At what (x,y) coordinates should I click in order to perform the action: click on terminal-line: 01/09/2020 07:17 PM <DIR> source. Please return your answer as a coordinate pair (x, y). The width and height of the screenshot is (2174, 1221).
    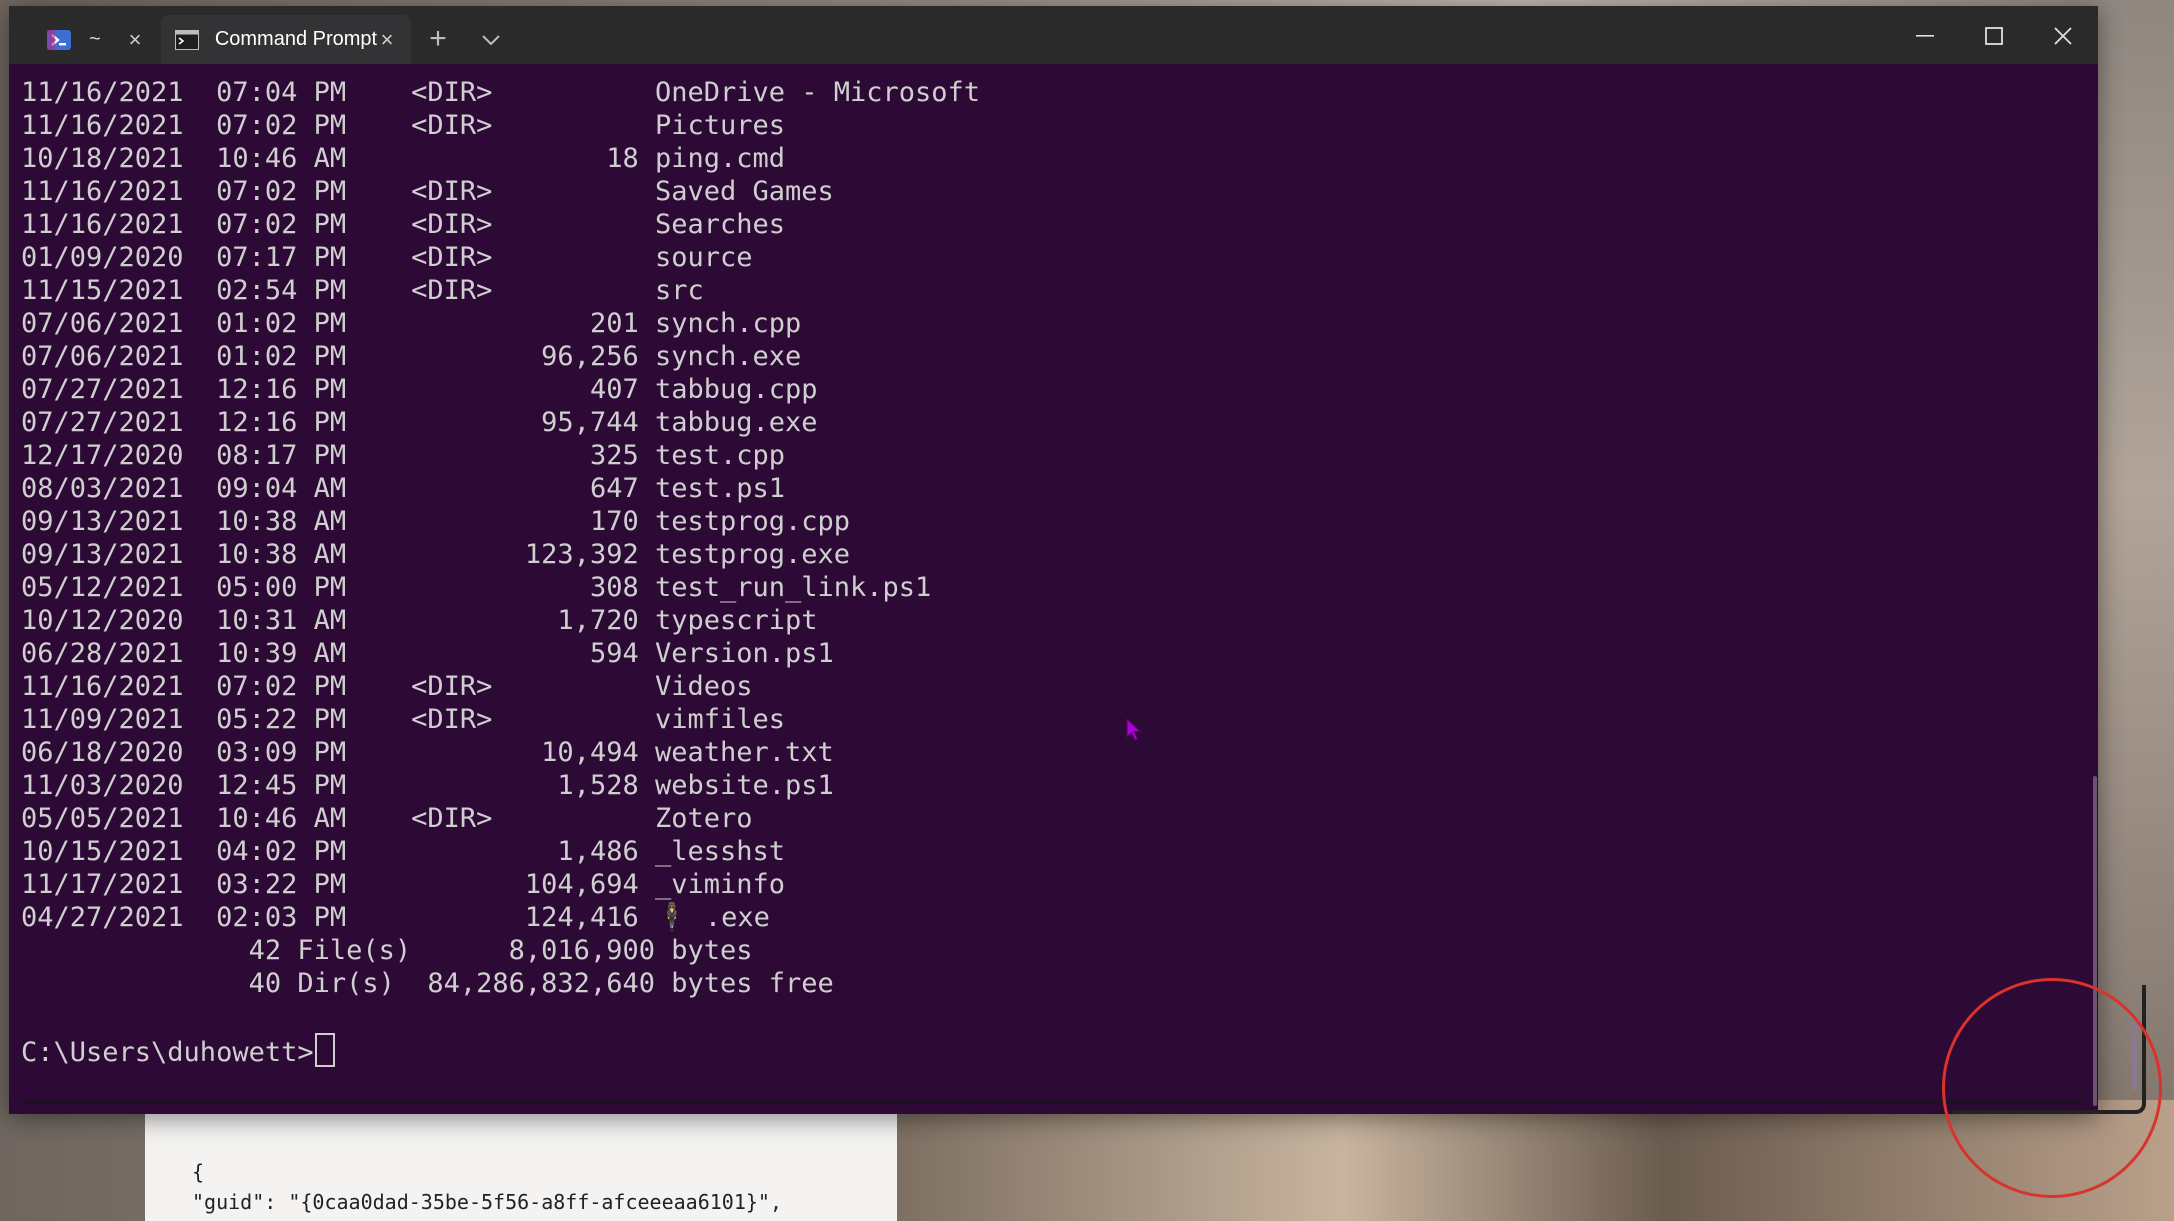
    Looking at the image, I should click on (387, 257).